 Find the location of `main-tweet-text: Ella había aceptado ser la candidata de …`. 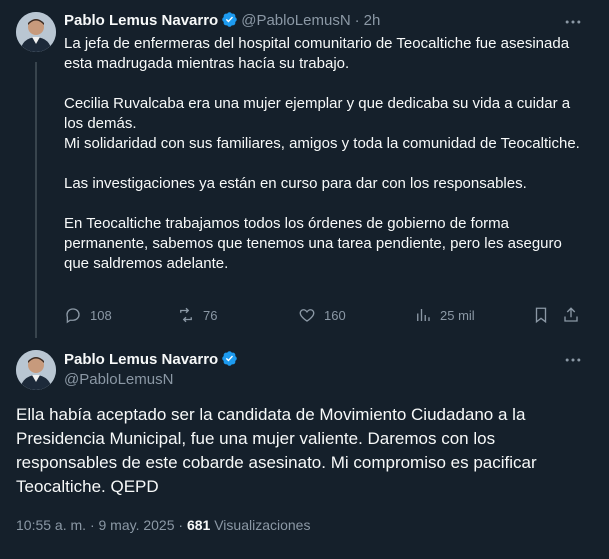

main-tweet-text: Ella había aceptado ser la candidata de … is located at coordinates (276, 450).